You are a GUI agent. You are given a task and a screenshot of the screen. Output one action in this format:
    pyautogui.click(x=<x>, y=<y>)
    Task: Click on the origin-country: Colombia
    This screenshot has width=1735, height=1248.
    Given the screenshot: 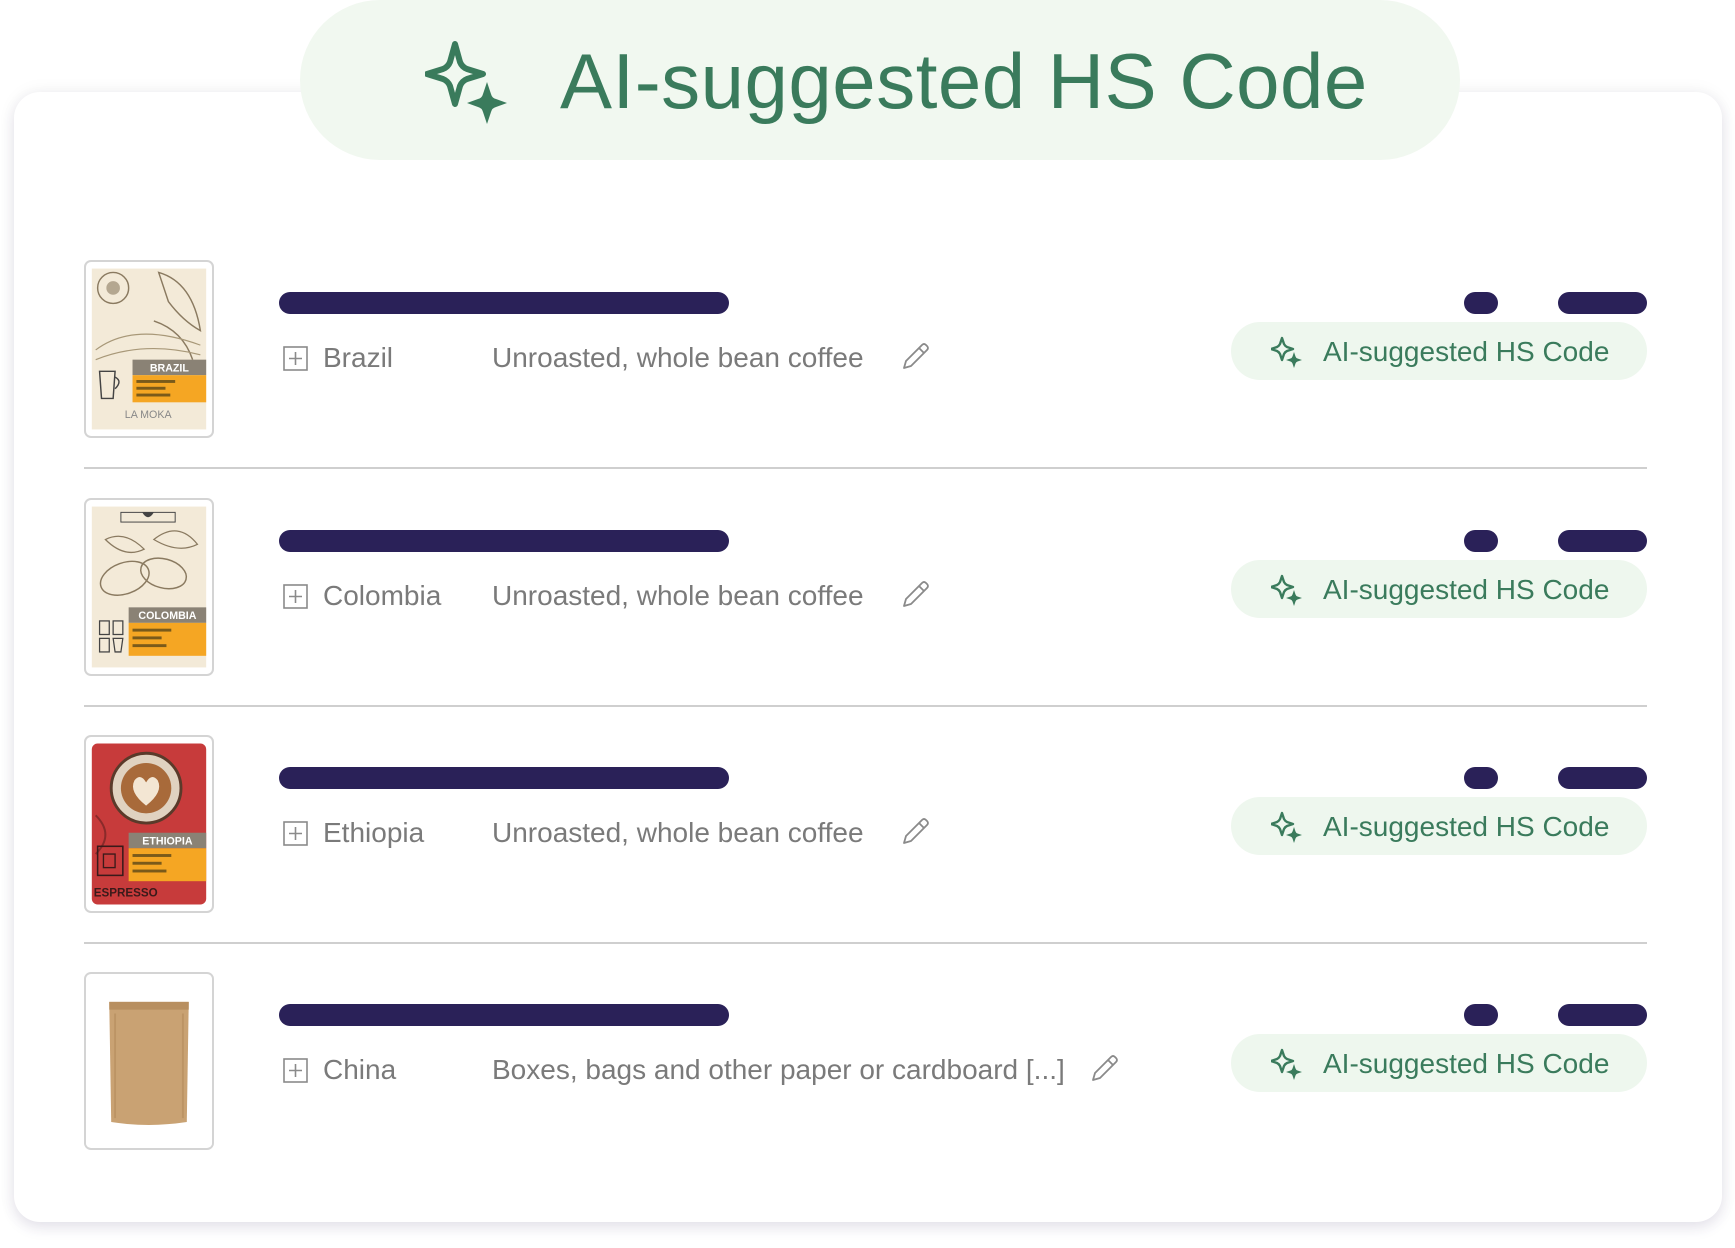 What is the action you would take?
    pyautogui.click(x=382, y=595)
    